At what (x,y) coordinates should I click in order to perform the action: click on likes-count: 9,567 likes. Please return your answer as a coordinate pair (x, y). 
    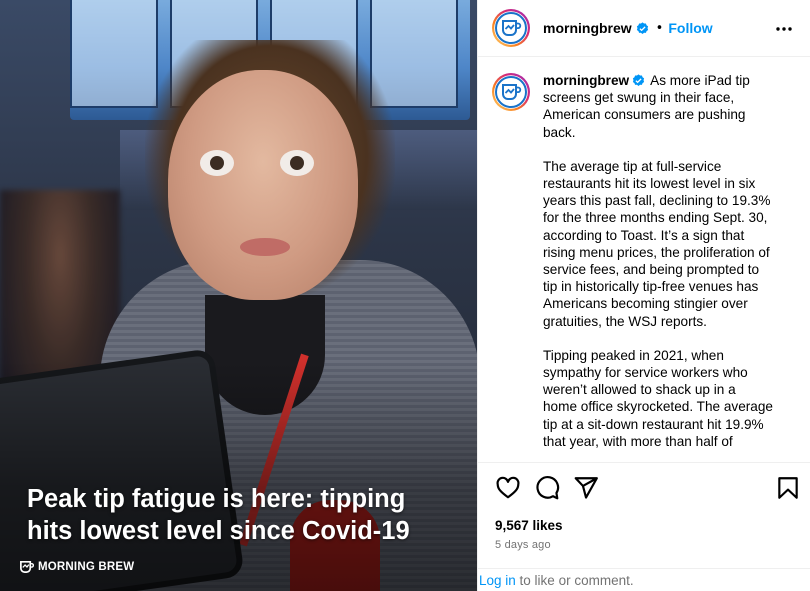
    Looking at the image, I should click on (529, 525).